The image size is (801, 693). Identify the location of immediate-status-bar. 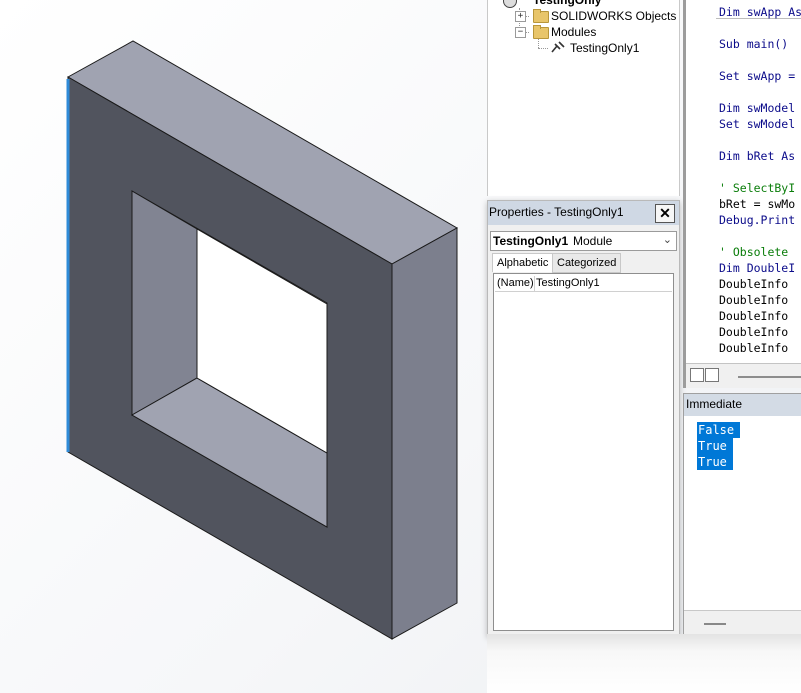
(742, 622).